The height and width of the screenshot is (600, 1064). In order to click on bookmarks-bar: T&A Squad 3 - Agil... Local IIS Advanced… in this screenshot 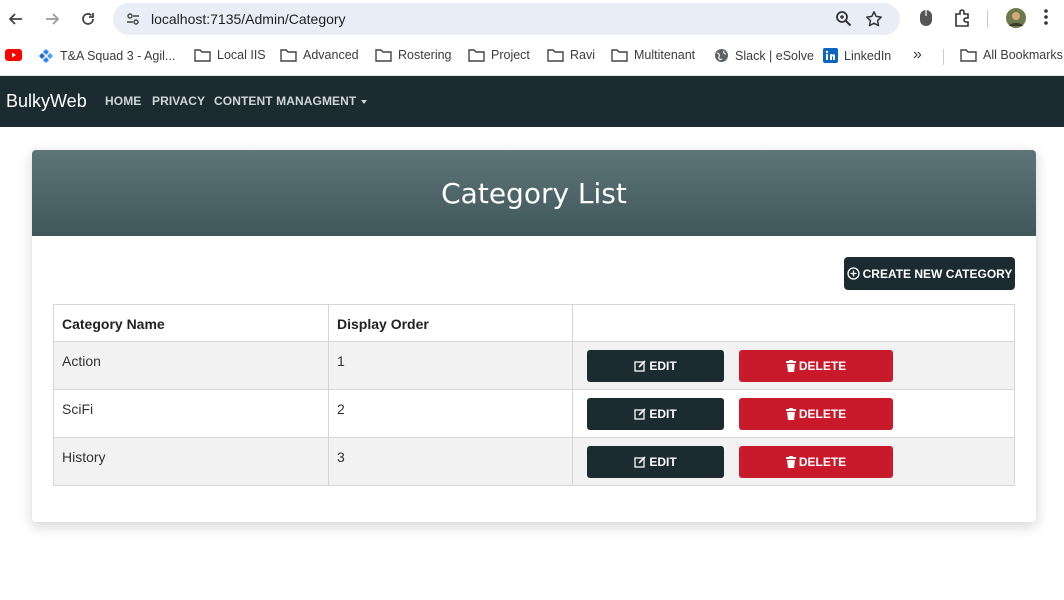, I will do `click(532, 57)`.